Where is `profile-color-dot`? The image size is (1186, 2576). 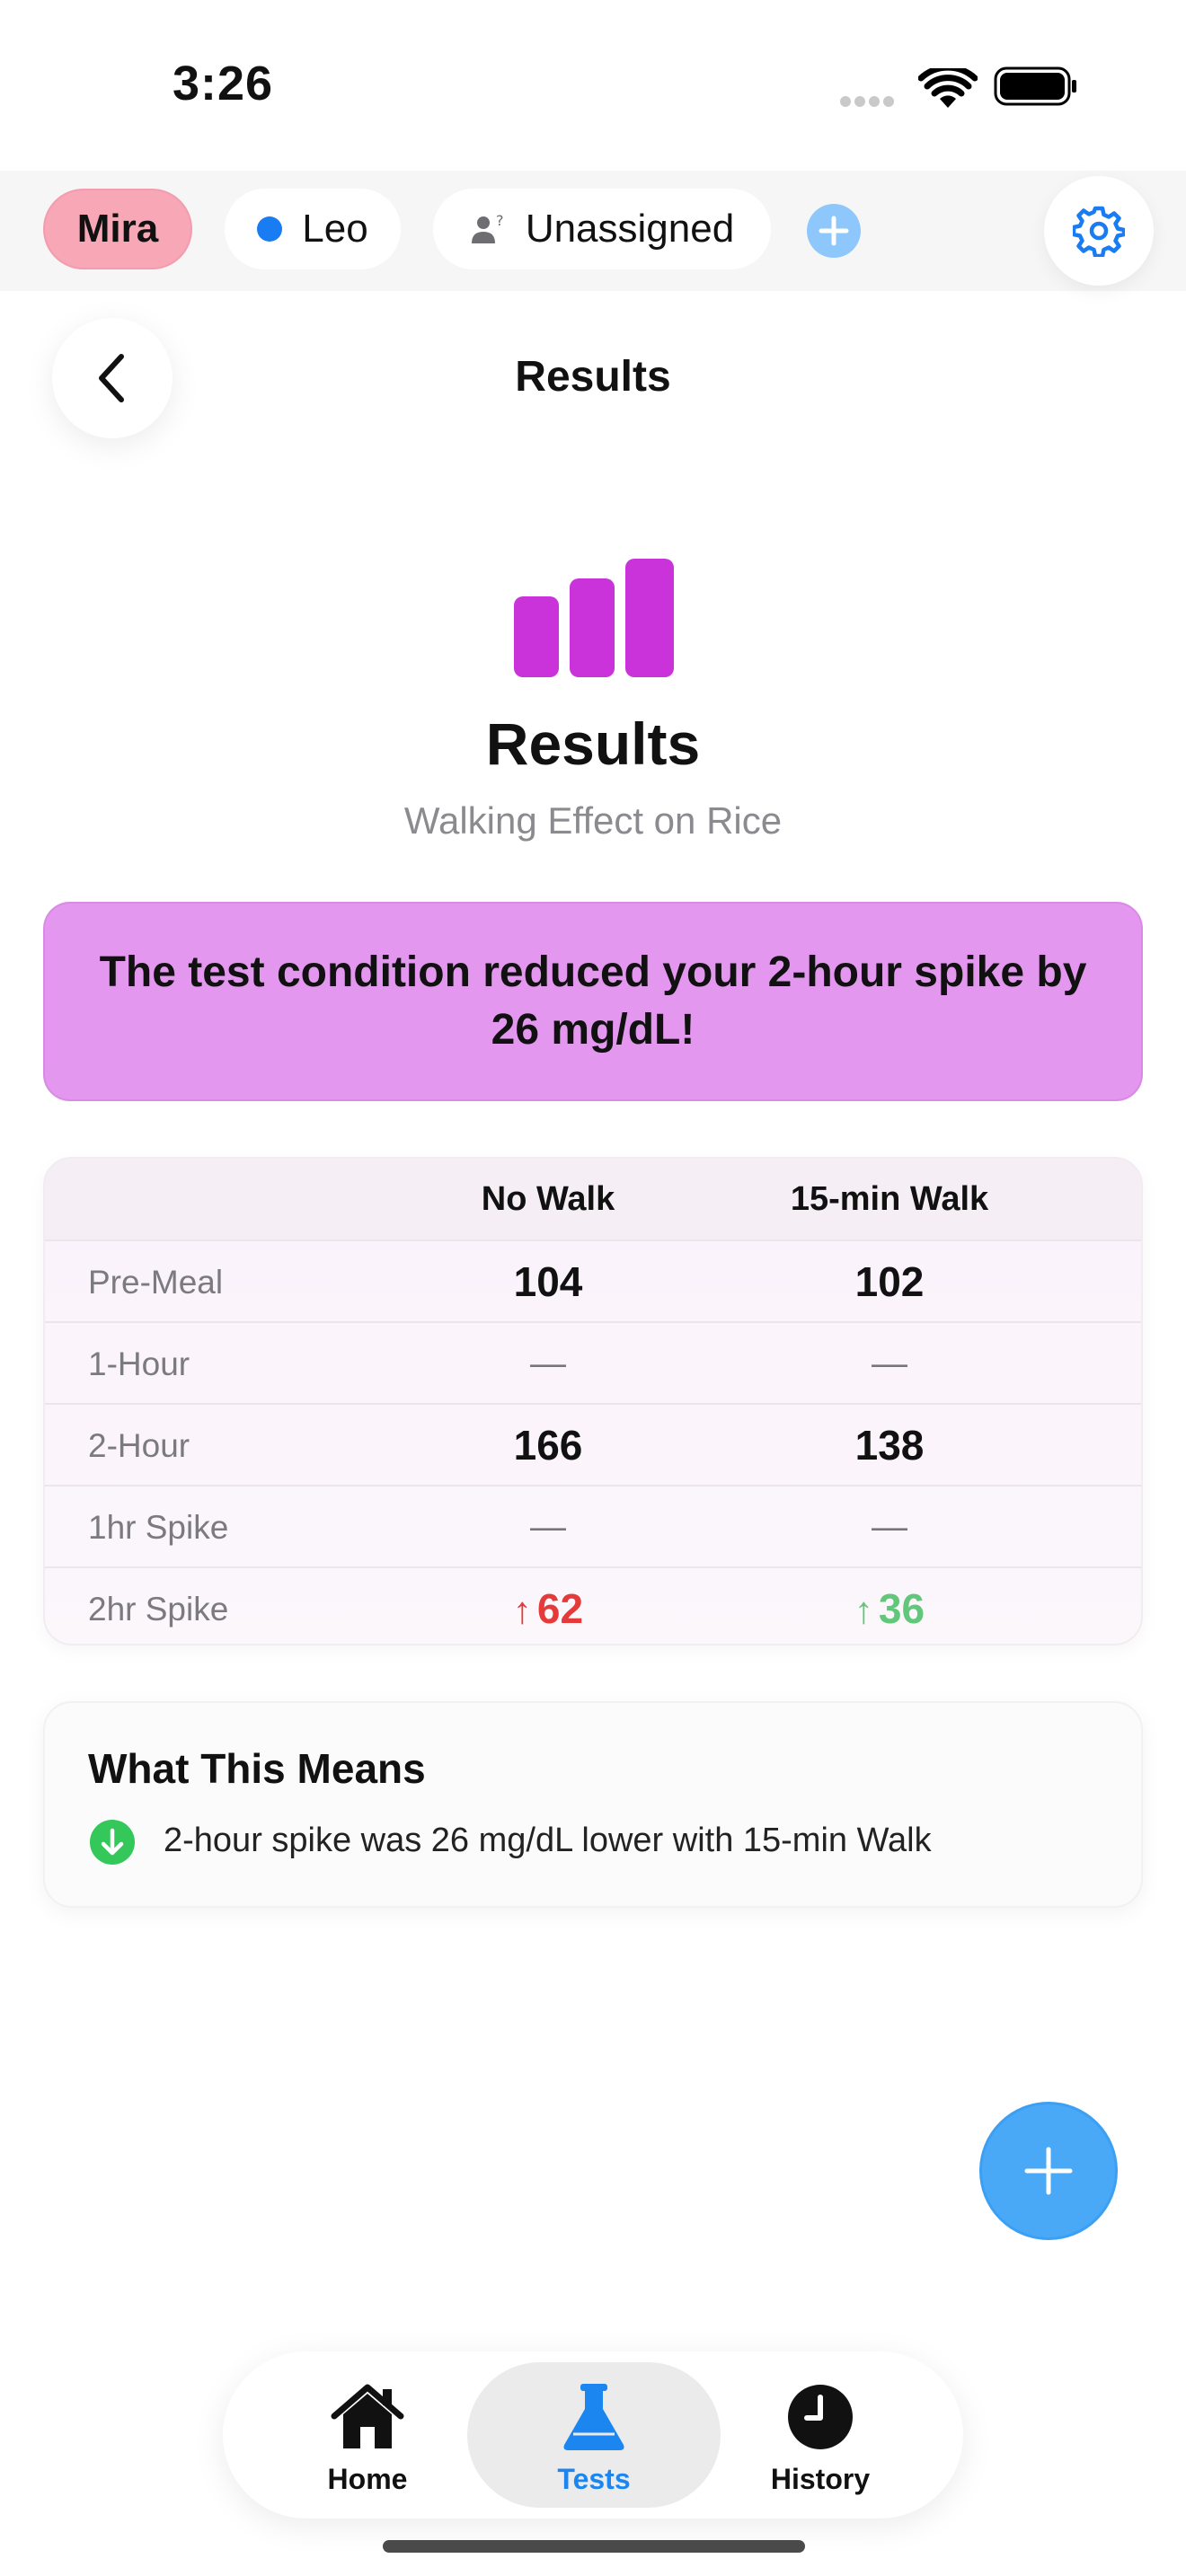
profile-color-dot is located at coordinates (270, 229).